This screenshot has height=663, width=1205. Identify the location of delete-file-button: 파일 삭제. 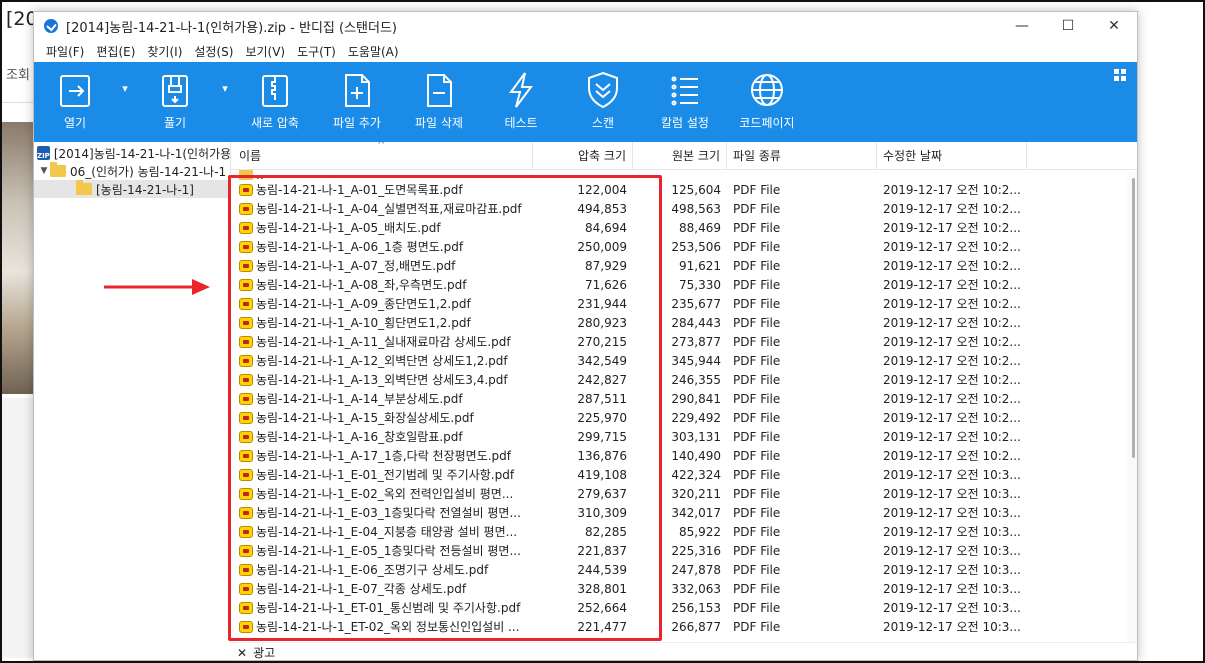
(439, 102).